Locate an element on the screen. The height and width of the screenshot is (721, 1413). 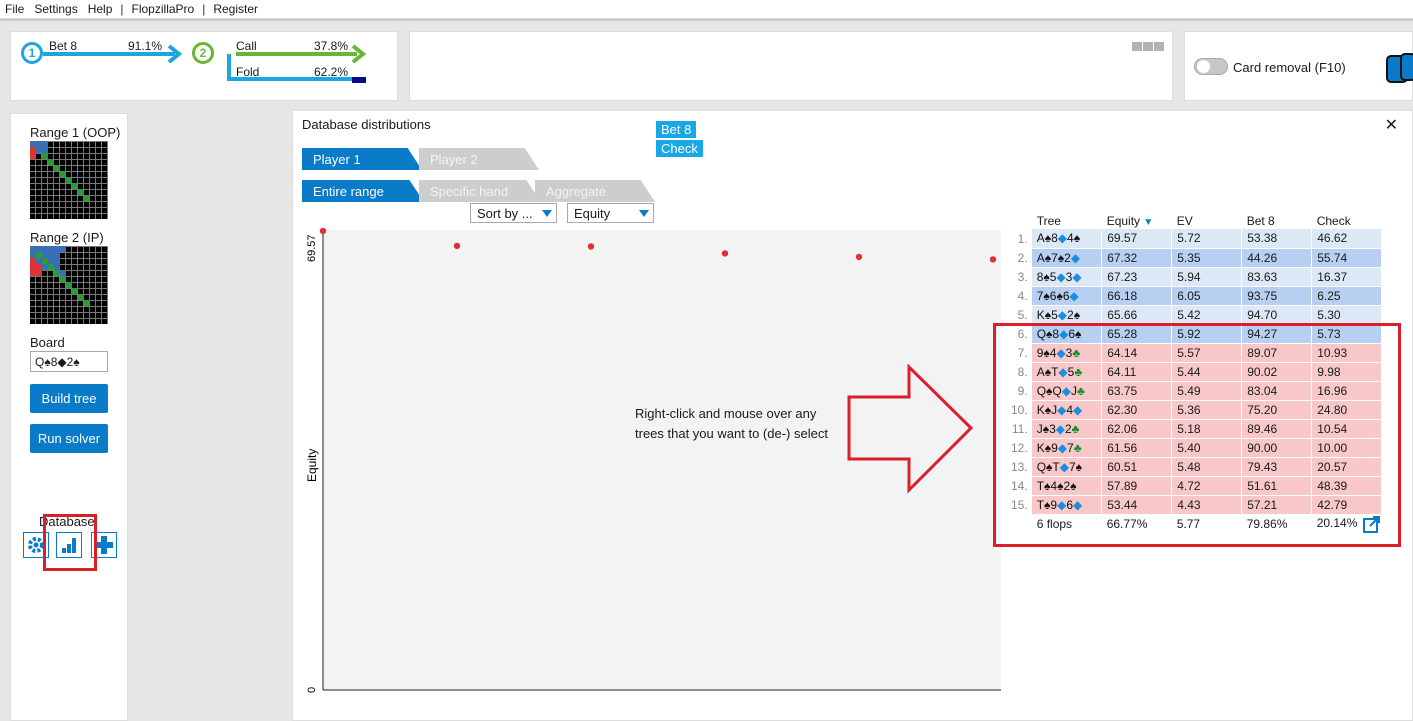
menu-help: Help is located at coordinates (100, 9).